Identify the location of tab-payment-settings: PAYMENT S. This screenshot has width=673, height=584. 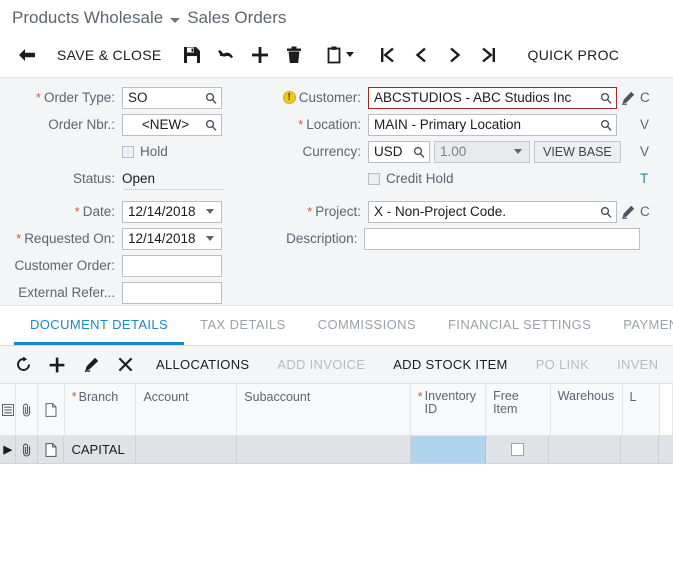
(640, 325).